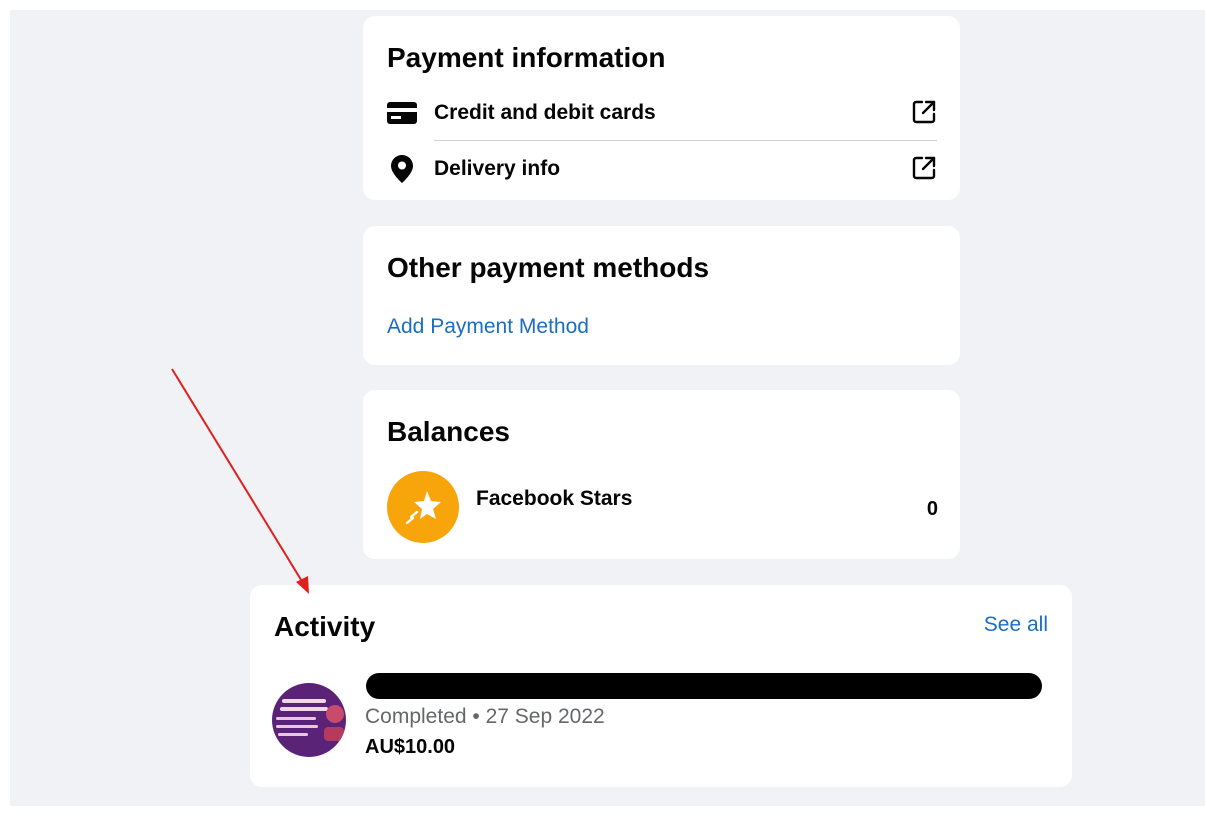 This screenshot has width=1207, height=819. I want to click on see-all-link: See all, so click(1016, 625).